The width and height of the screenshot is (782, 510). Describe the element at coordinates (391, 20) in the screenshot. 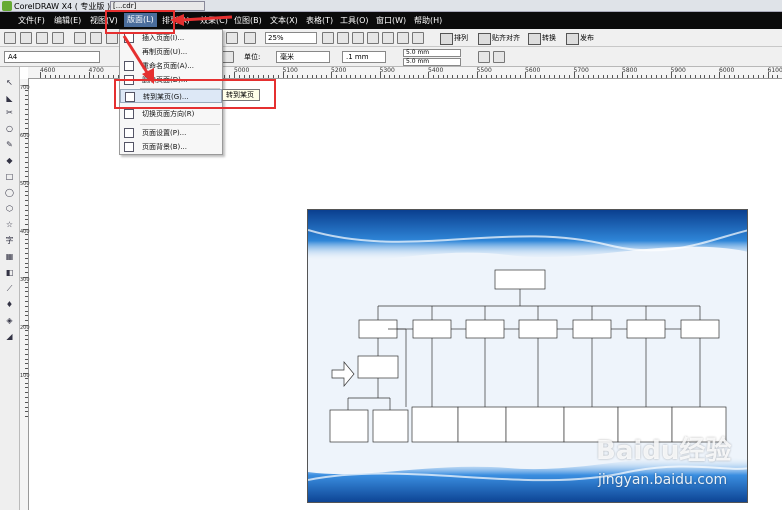

I see `menu-window: 窗口(W)` at that location.